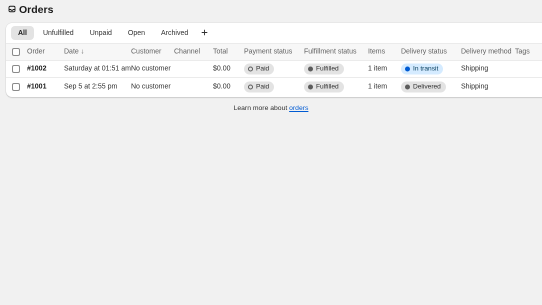 The image size is (542, 305). I want to click on order-date: Saturday at 01:51 am, so click(97, 69).